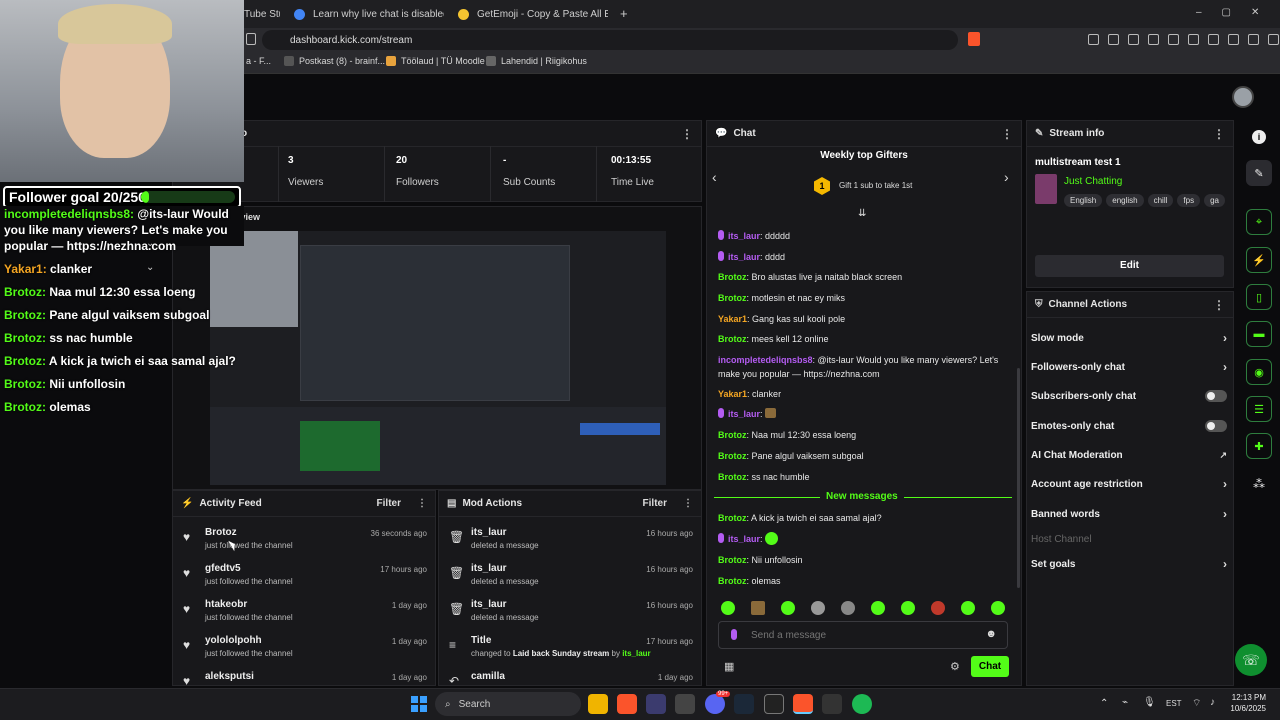 The width and height of the screenshot is (1280, 720). What do you see at coordinates (1259, 484) in the screenshot?
I see `apps-icon: ⁂` at bounding box center [1259, 484].